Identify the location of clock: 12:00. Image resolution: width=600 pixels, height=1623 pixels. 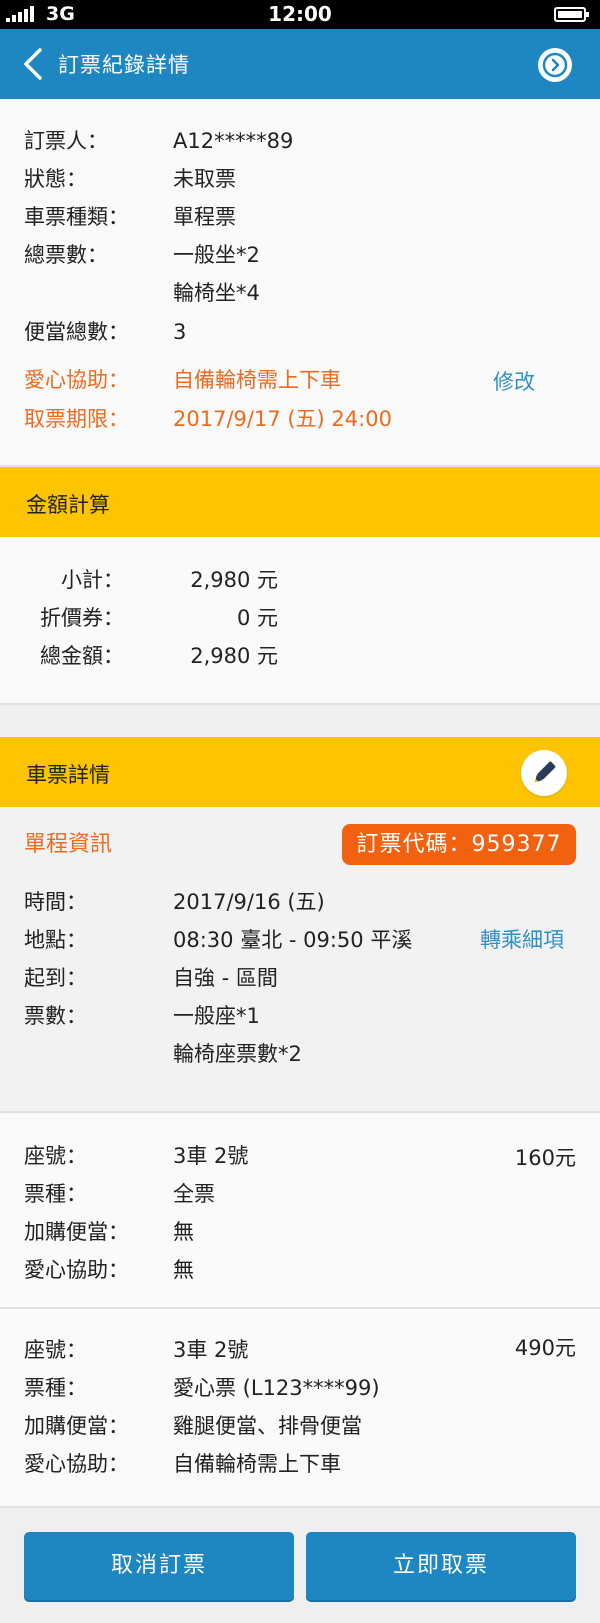
(300, 14).